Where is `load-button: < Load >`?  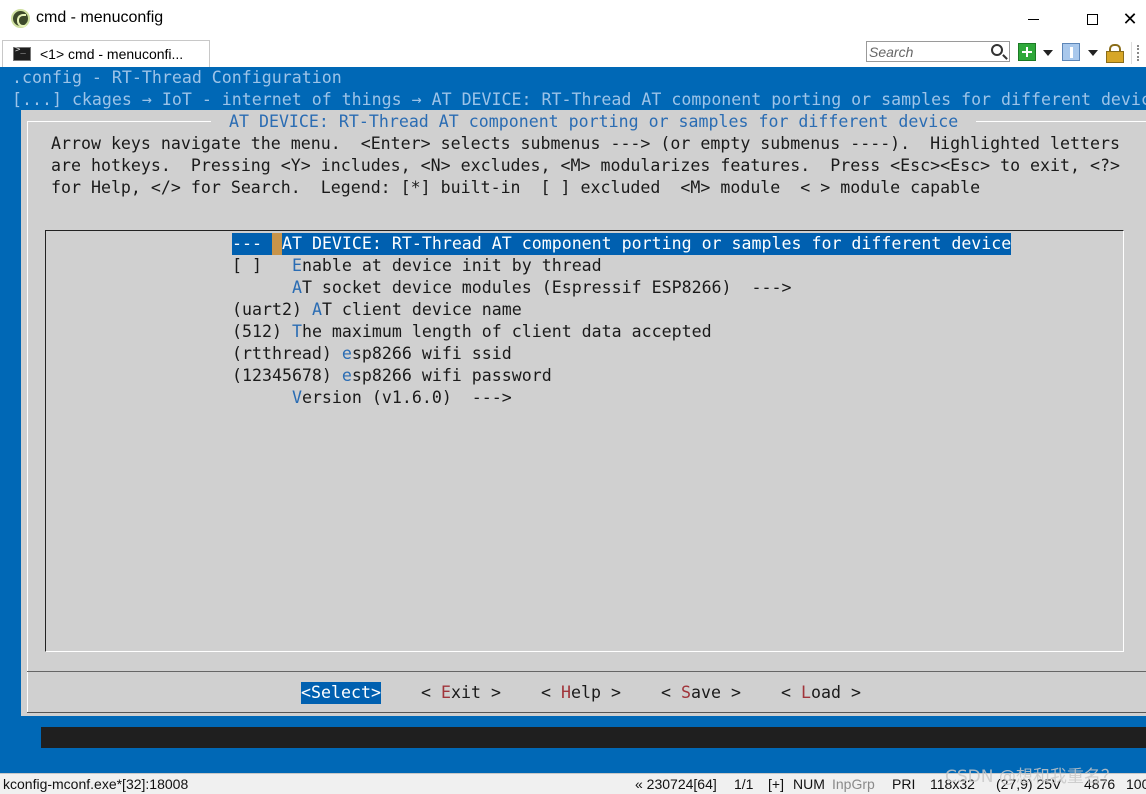
load-button: < Load > is located at coordinates (821, 693).